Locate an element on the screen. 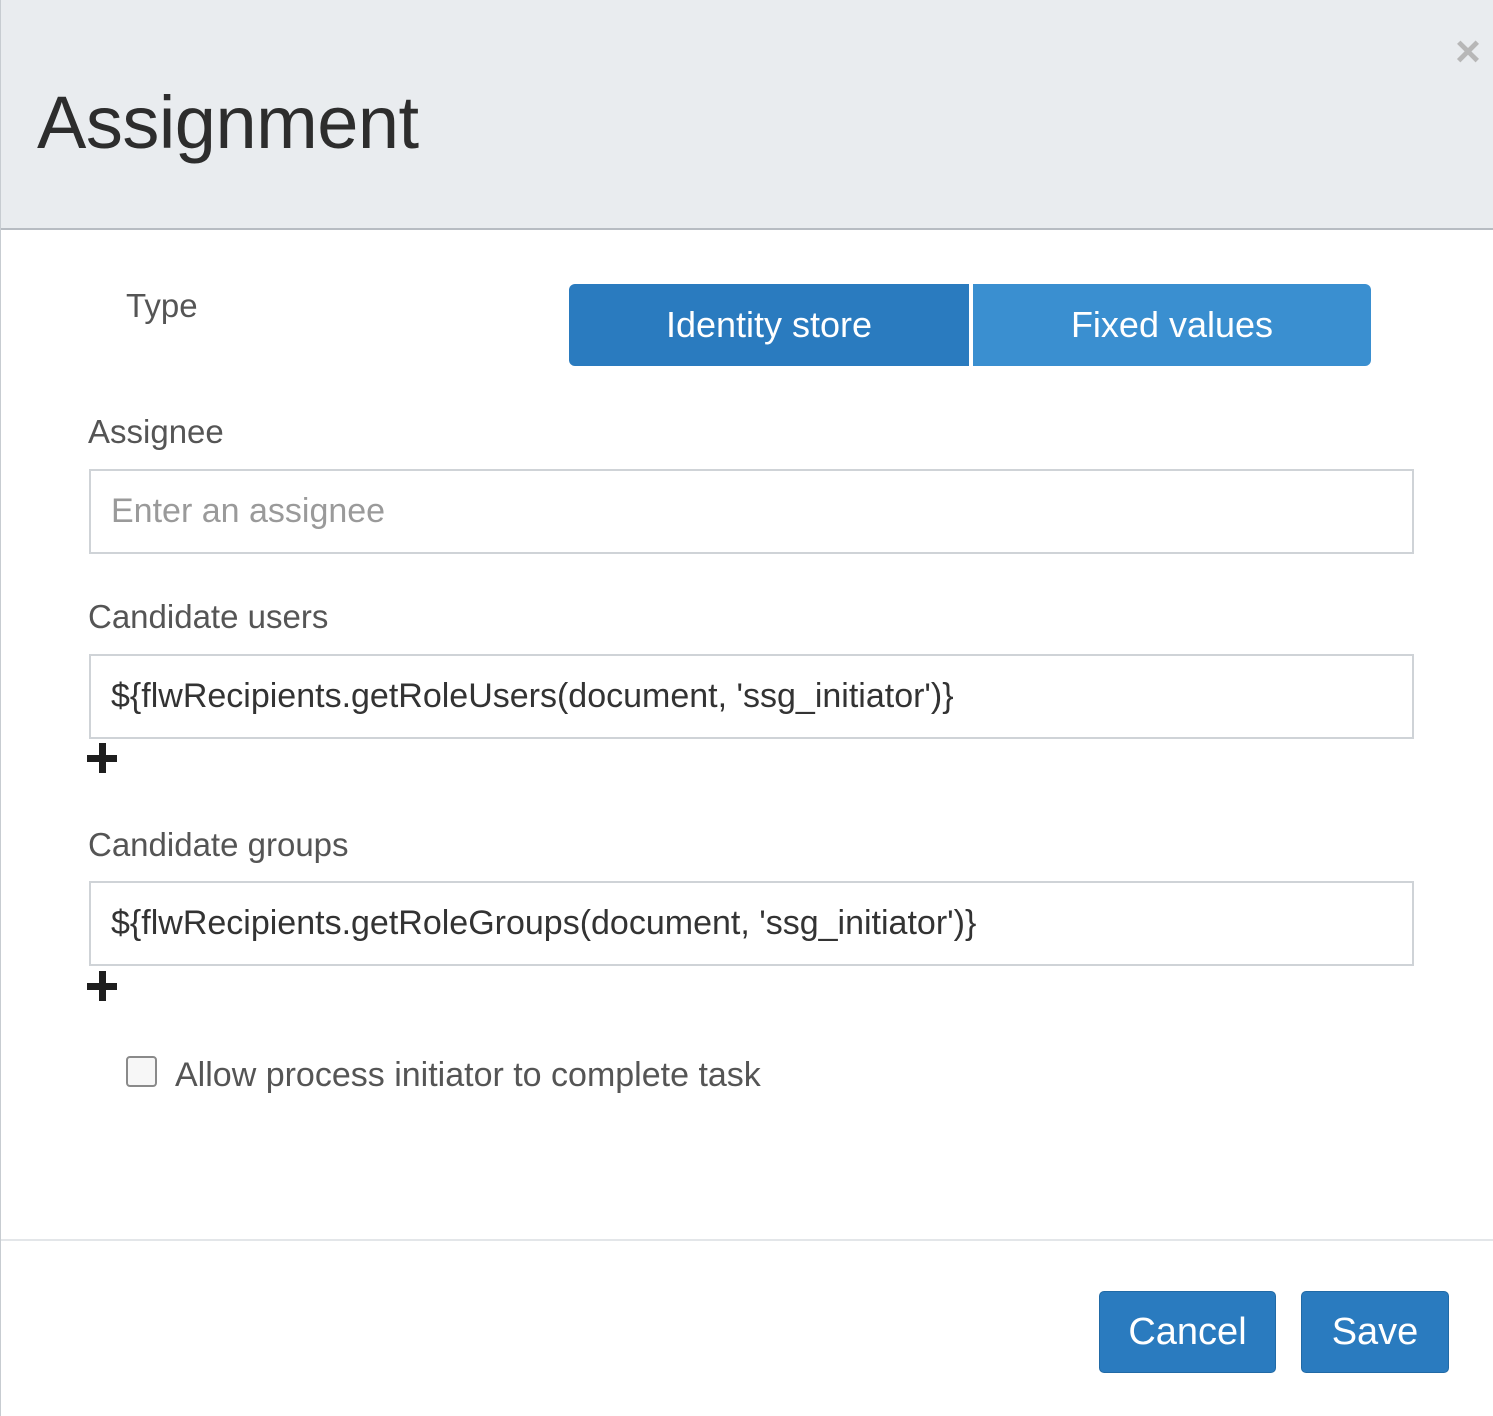 The width and height of the screenshot is (1493, 1416). assignee-input is located at coordinates (751, 511).